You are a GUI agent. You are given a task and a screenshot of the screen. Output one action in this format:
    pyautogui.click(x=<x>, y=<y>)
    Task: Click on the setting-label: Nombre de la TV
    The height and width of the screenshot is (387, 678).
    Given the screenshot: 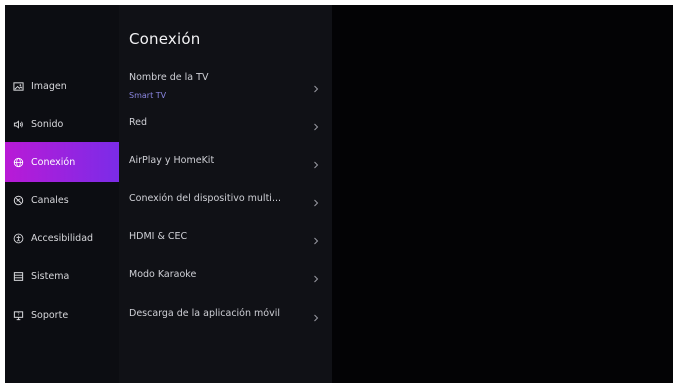 What is the action you would take?
    pyautogui.click(x=169, y=77)
    